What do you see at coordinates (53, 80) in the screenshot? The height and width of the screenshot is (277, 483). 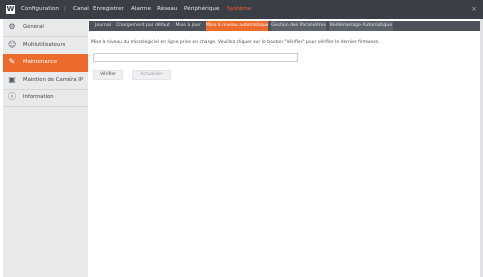 I see `sidebar-item-label: Maintien de Caméra IP` at bounding box center [53, 80].